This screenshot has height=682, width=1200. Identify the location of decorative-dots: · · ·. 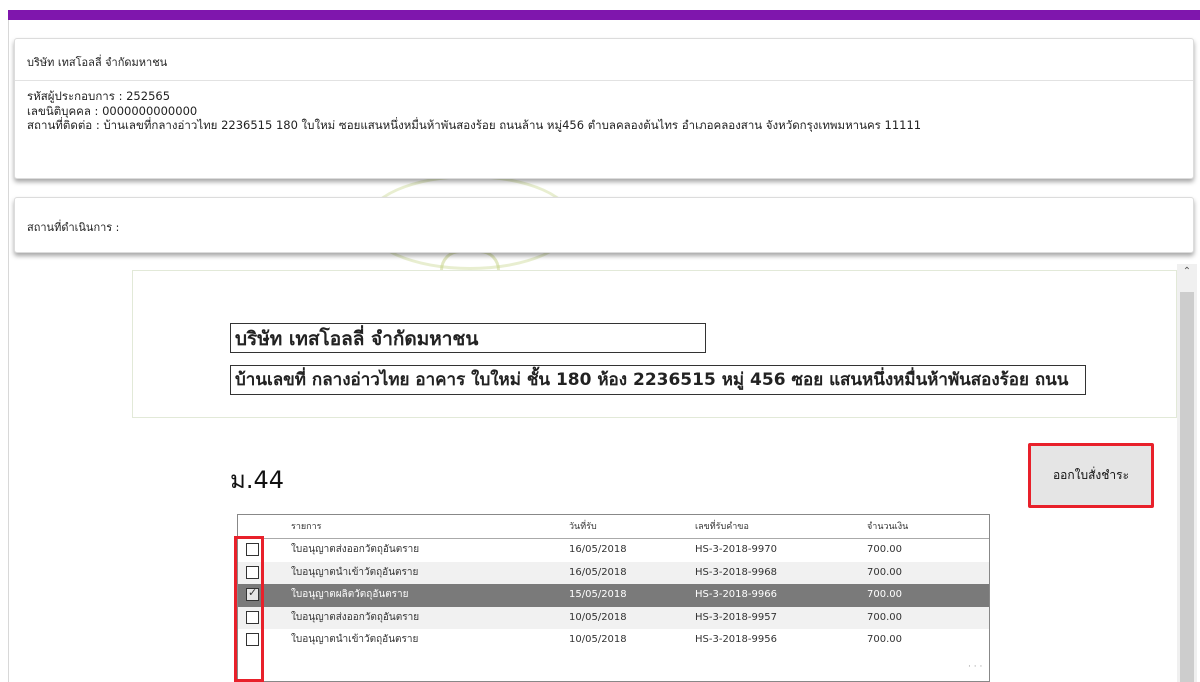
(975, 667).